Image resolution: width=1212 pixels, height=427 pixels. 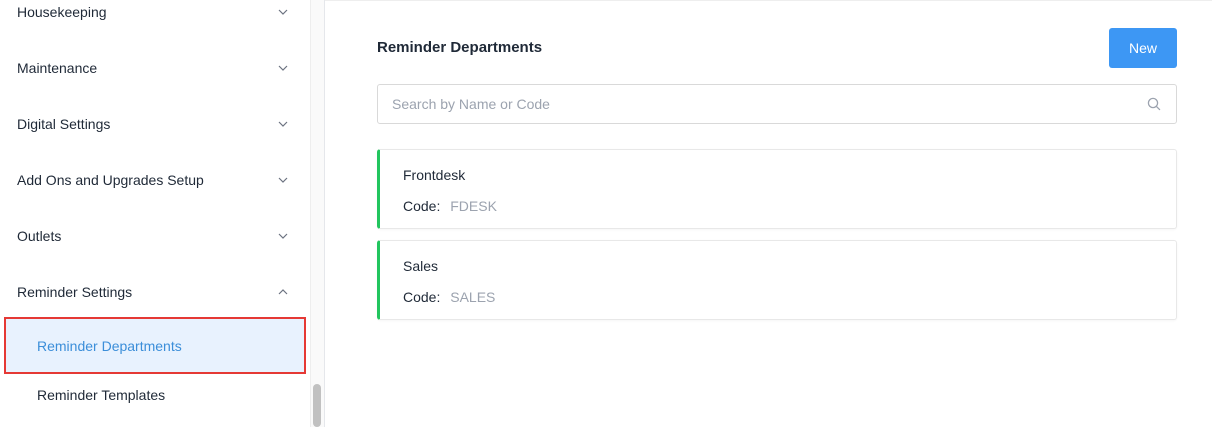 What do you see at coordinates (109, 345) in the screenshot?
I see `sidebar-item-label: Reminder Departments` at bounding box center [109, 345].